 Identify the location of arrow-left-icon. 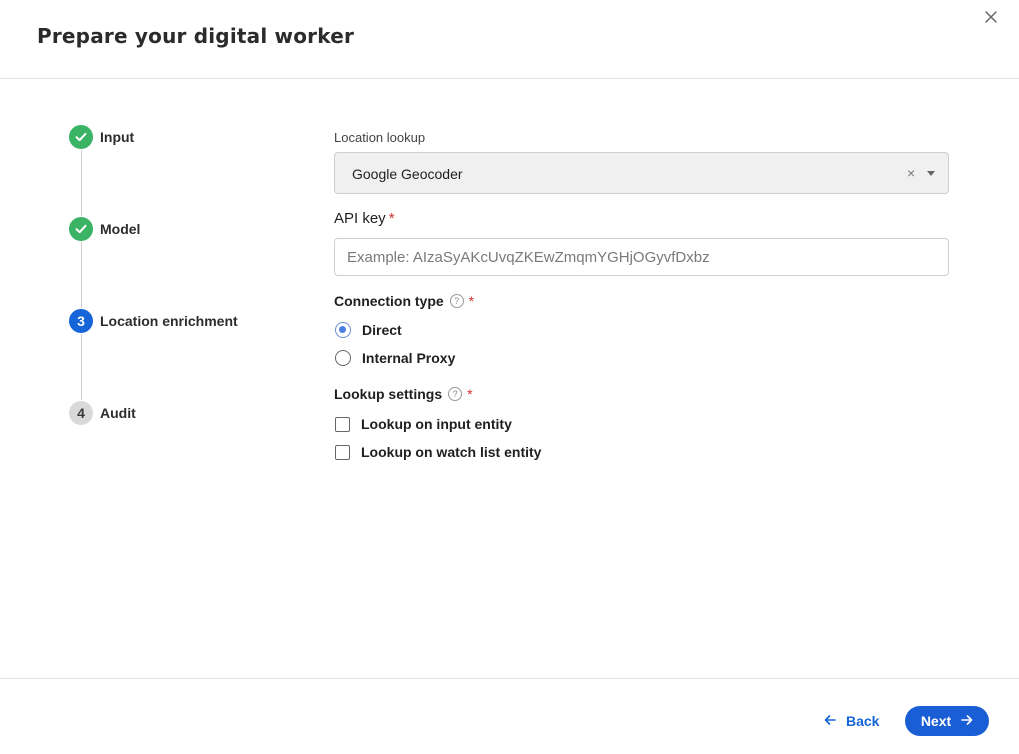
(830, 721).